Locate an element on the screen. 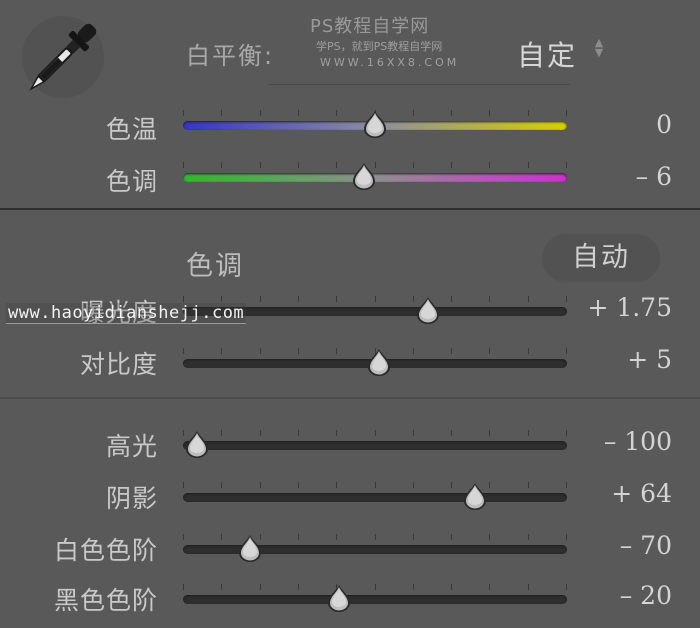 The width and height of the screenshot is (700, 628). chevron-down-icon: ▼ is located at coordinates (599, 52).